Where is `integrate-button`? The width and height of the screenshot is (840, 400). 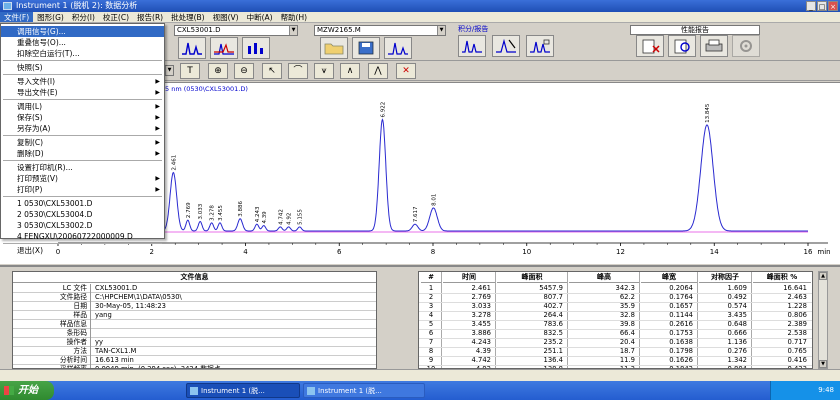
integrate-button is located at coordinates (472, 46).